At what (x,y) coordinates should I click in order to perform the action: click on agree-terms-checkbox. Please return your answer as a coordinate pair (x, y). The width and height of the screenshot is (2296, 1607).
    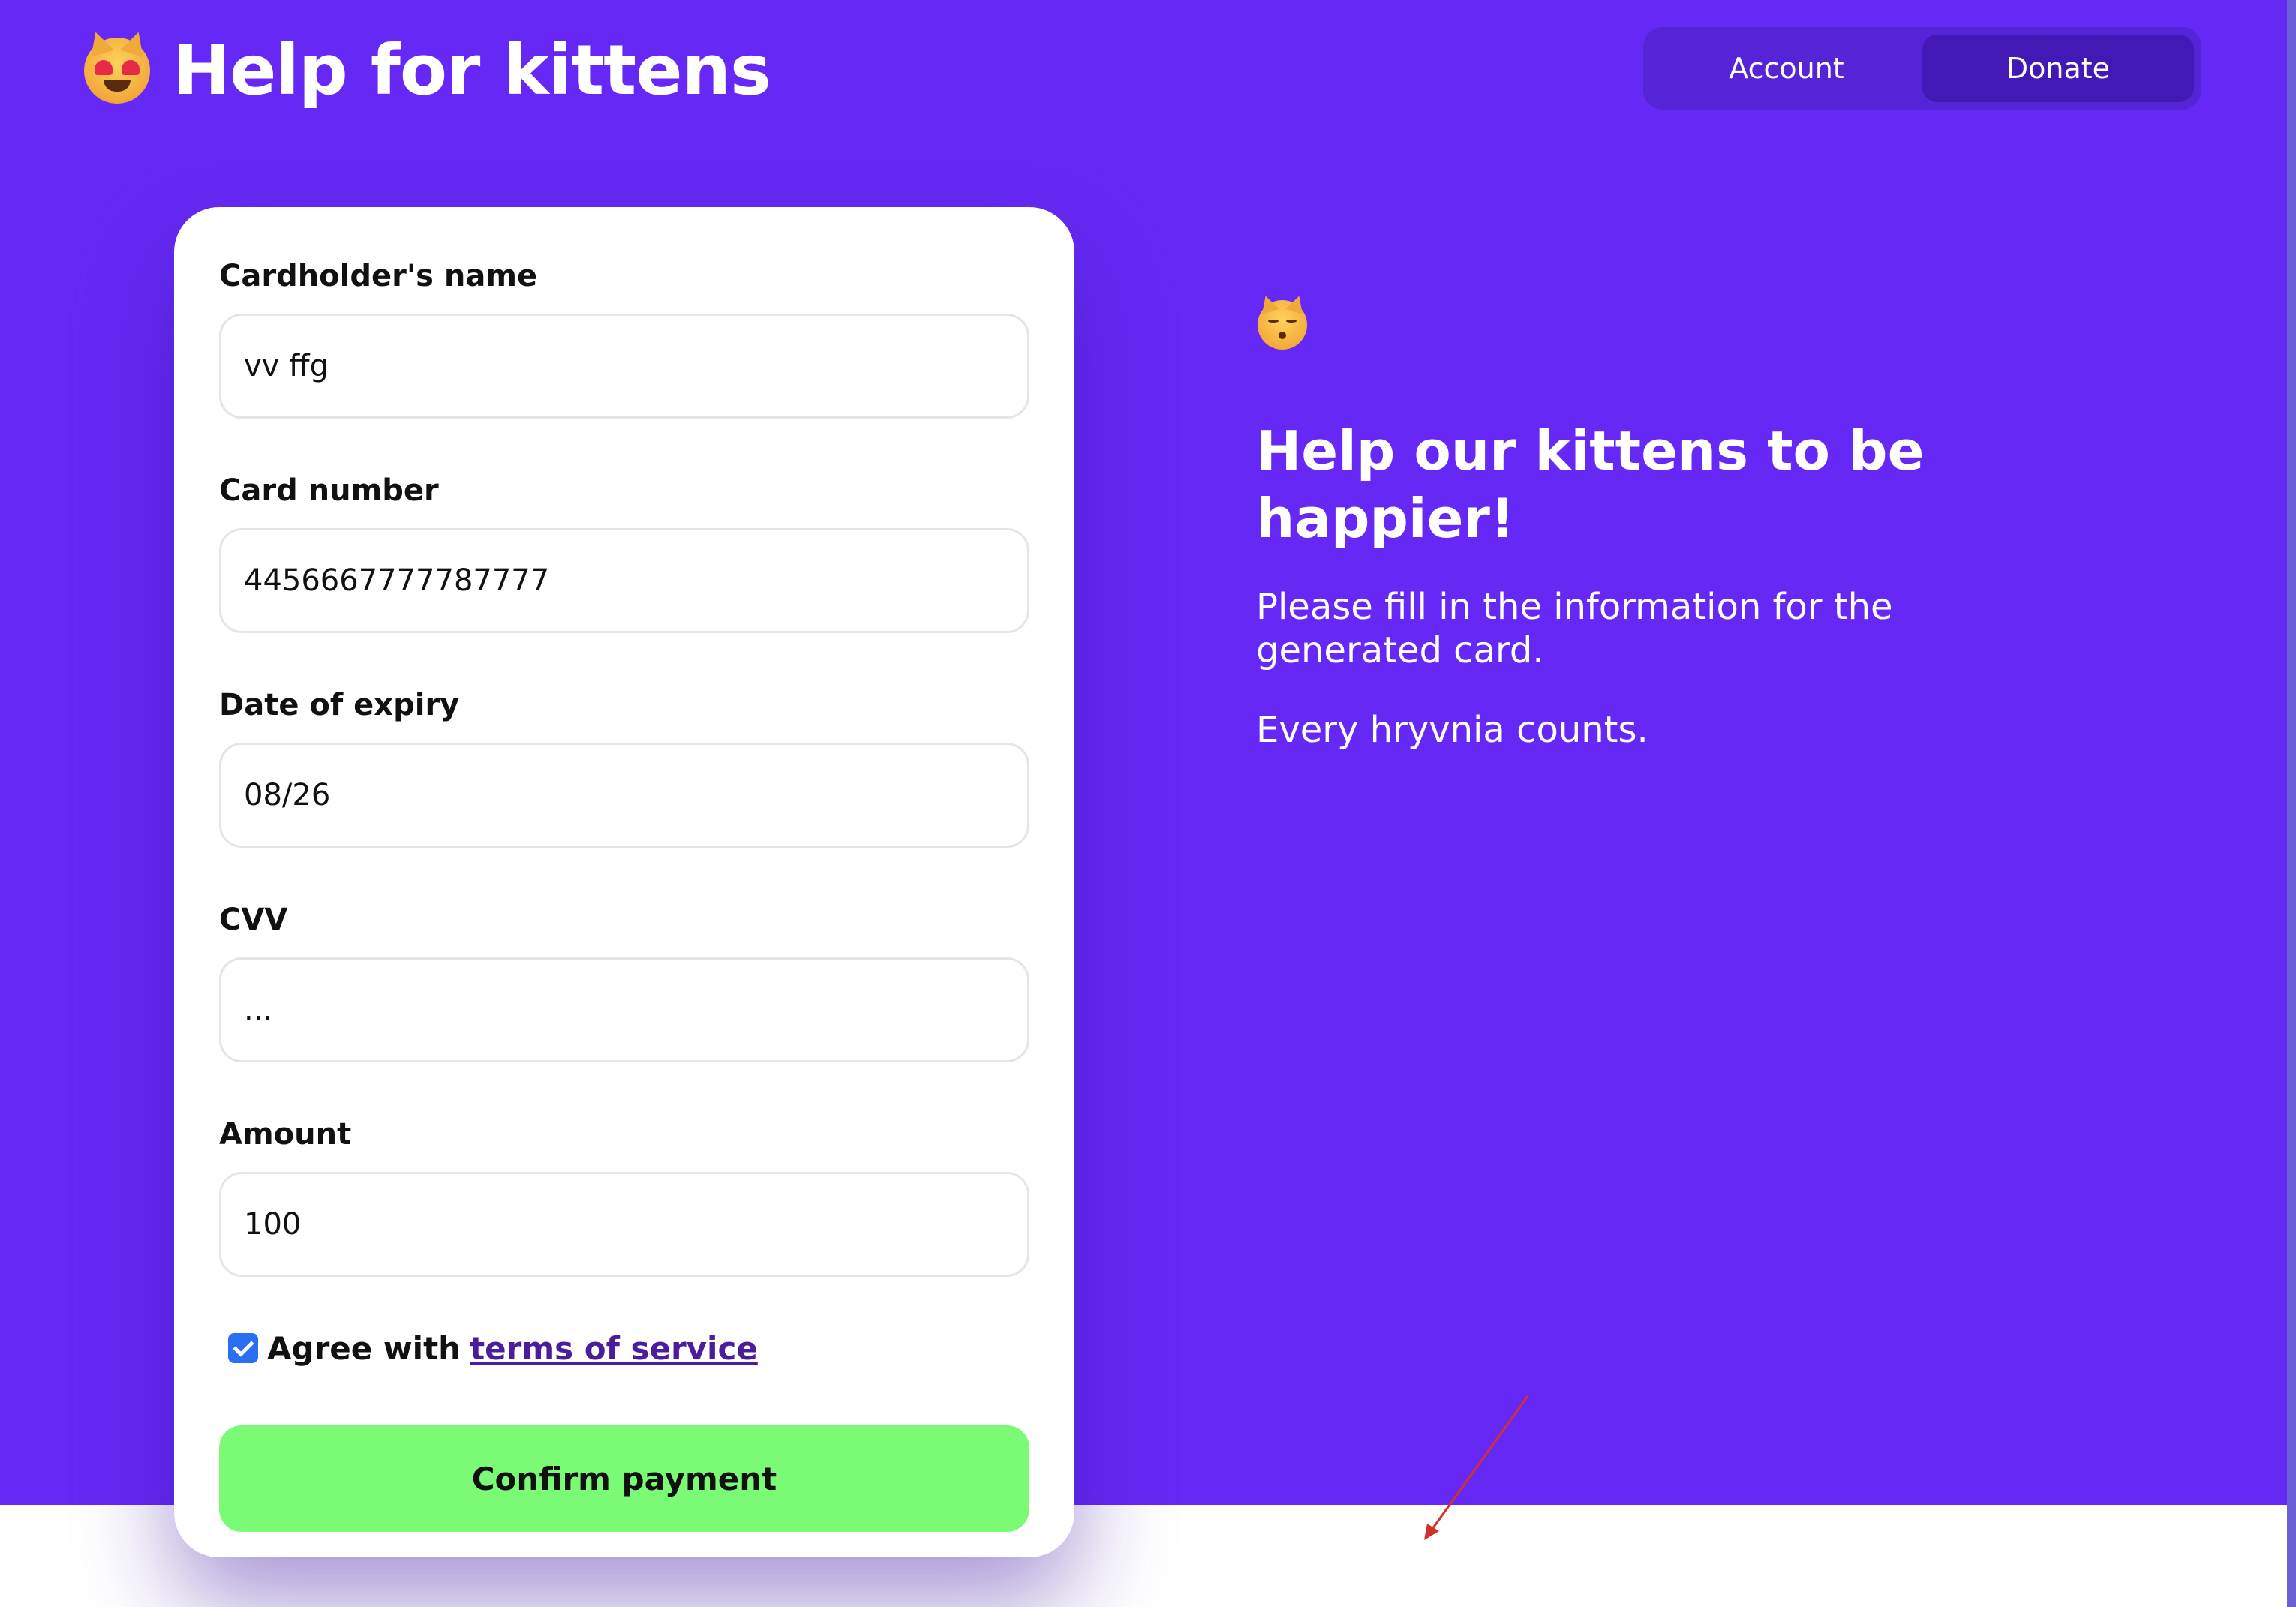
    Looking at the image, I should click on (243, 1348).